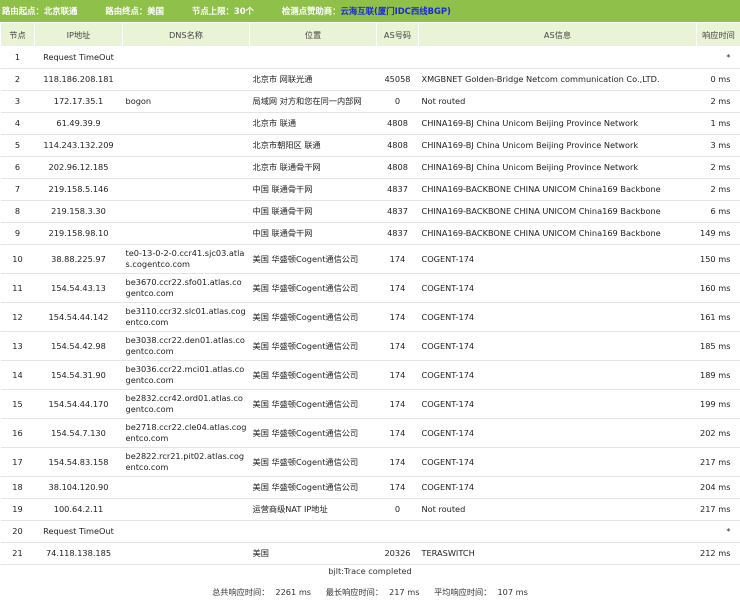 This screenshot has height=600, width=740. What do you see at coordinates (397, 34) in the screenshot?
I see `col-asn: AS号码` at bounding box center [397, 34].